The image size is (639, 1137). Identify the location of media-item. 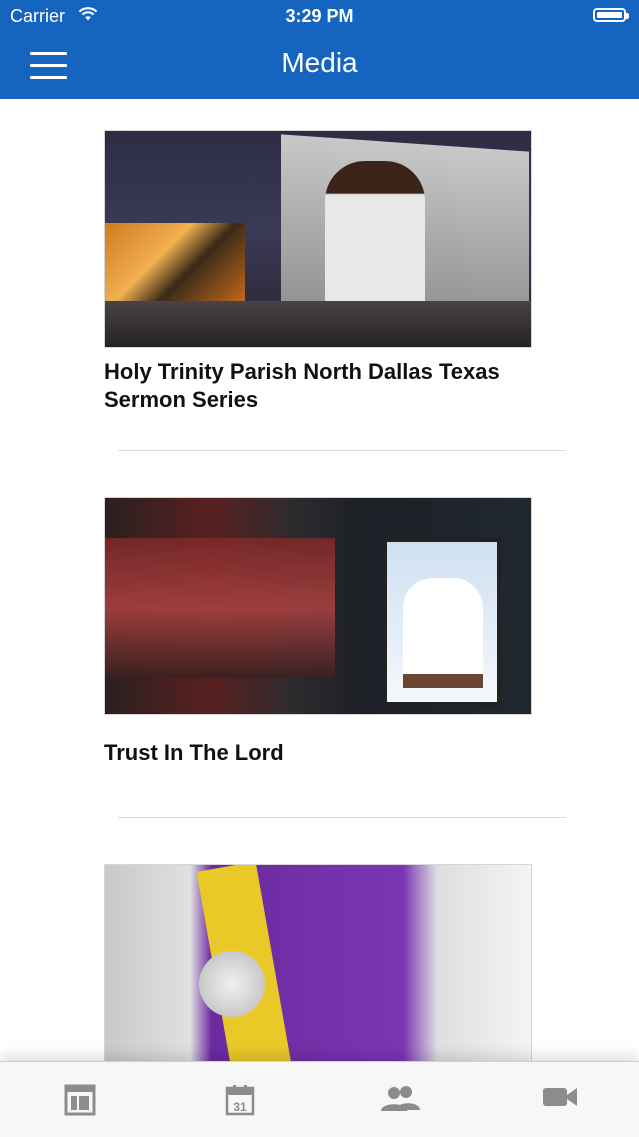
(318, 962).